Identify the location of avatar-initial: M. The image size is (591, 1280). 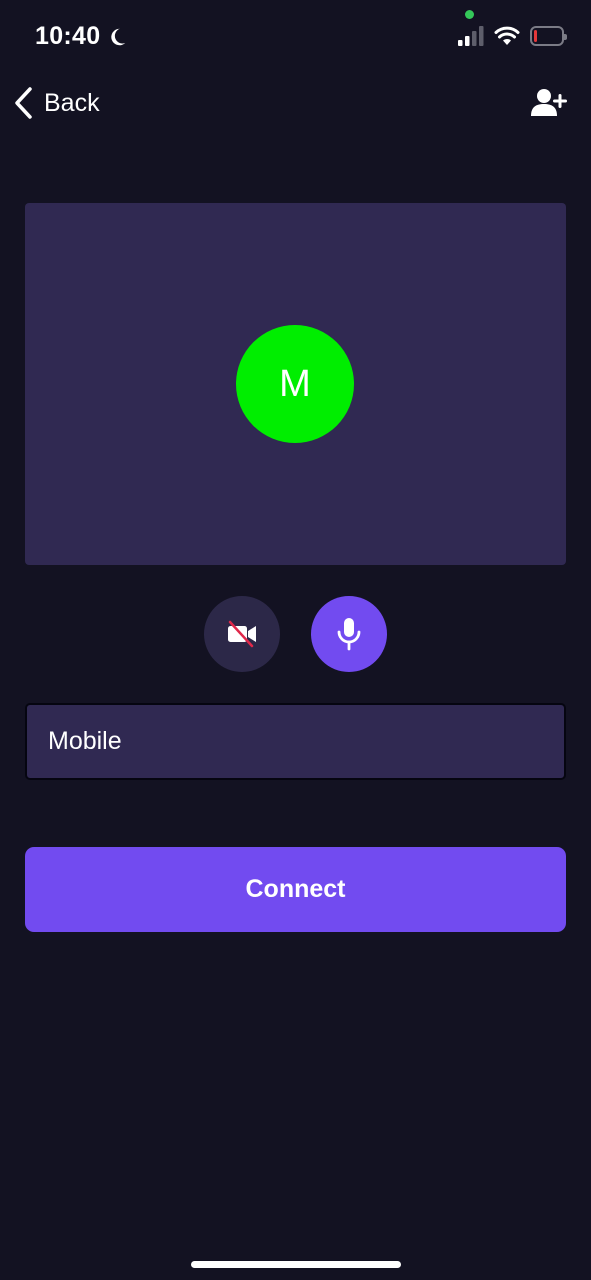
(295, 383).